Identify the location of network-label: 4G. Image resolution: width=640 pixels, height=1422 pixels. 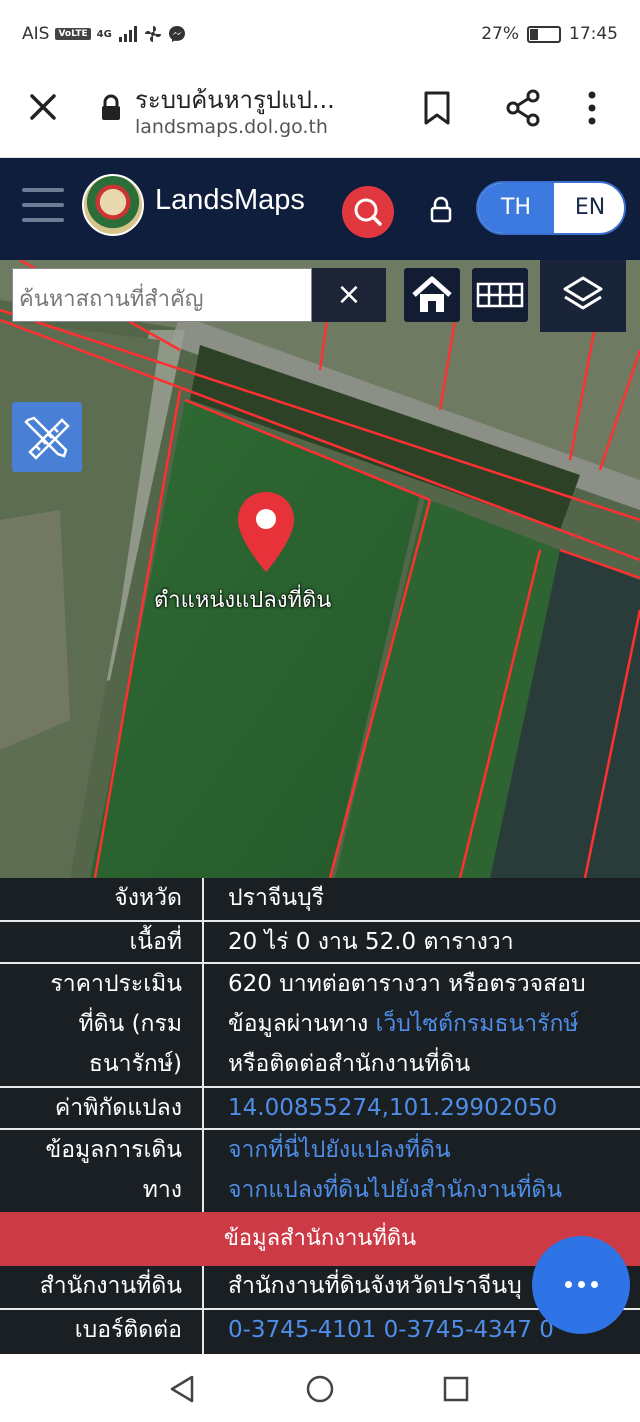
(104, 34).